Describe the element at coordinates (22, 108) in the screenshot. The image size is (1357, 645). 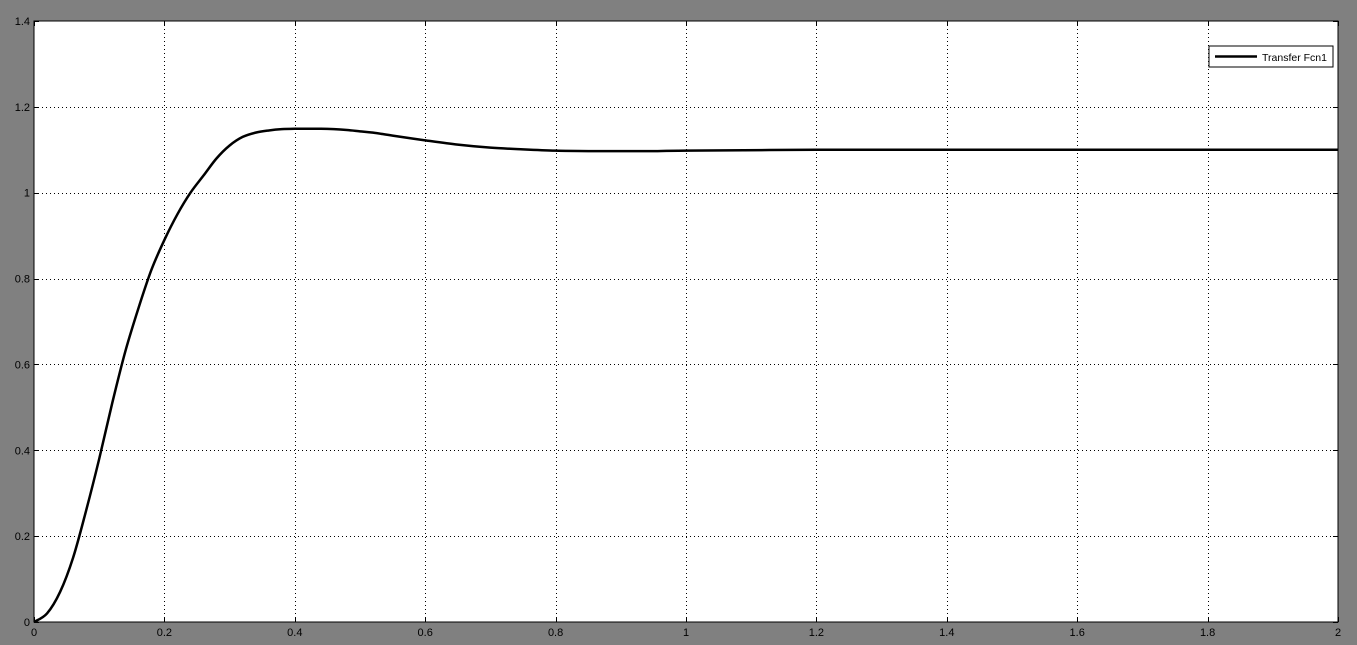
I see `y-tick-label: 1.2` at that location.